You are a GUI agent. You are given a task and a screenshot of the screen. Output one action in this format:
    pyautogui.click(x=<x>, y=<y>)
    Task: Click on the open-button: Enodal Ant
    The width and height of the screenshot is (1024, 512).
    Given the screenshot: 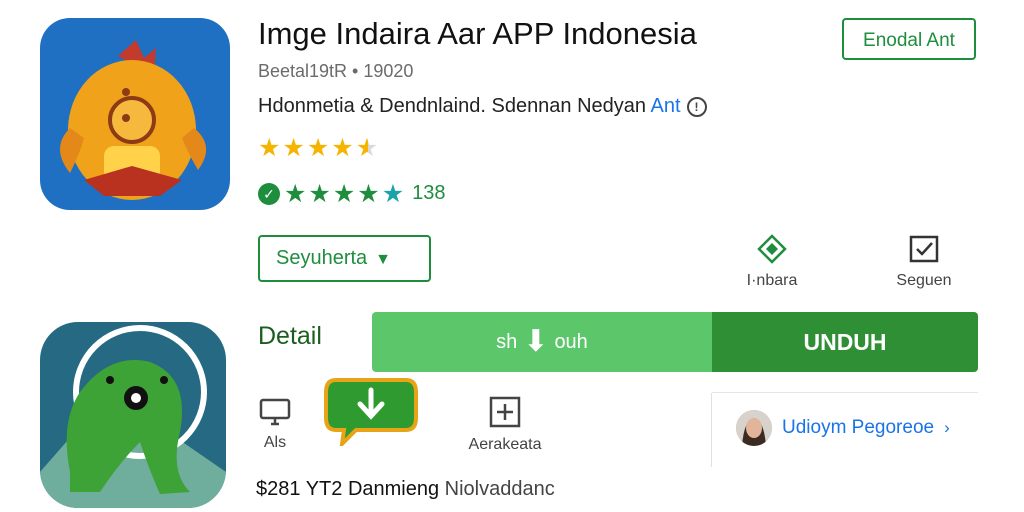 What is the action you would take?
    pyautogui.click(x=909, y=39)
    